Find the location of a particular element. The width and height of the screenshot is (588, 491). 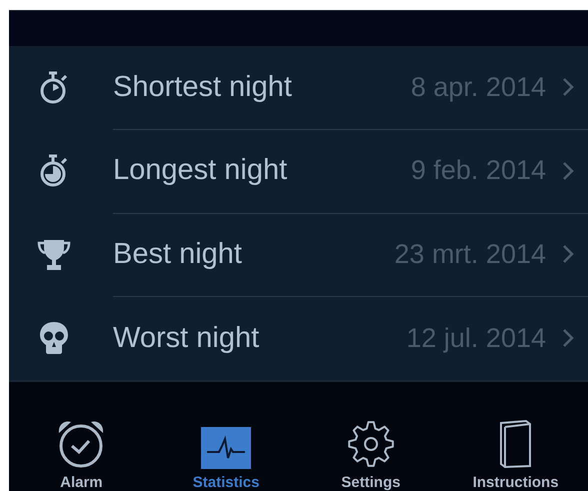

row-date: 23 mrt. 2014 is located at coordinates (470, 254).